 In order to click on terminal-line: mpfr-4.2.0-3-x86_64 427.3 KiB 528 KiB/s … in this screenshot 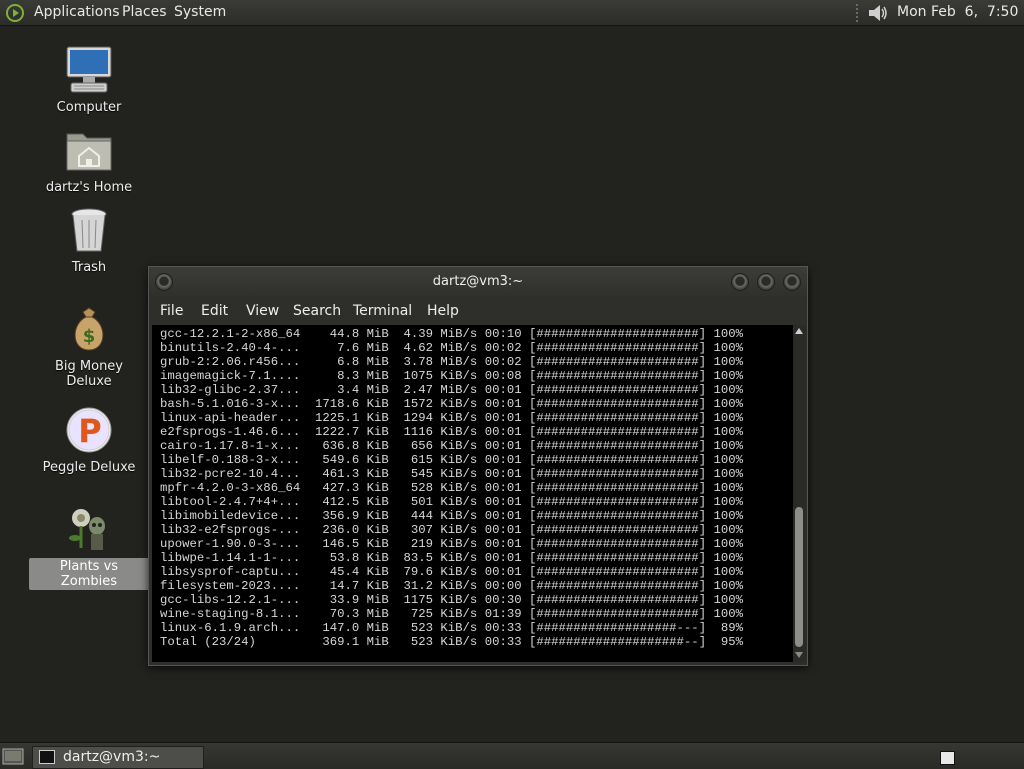, I will do `click(451, 488)`.